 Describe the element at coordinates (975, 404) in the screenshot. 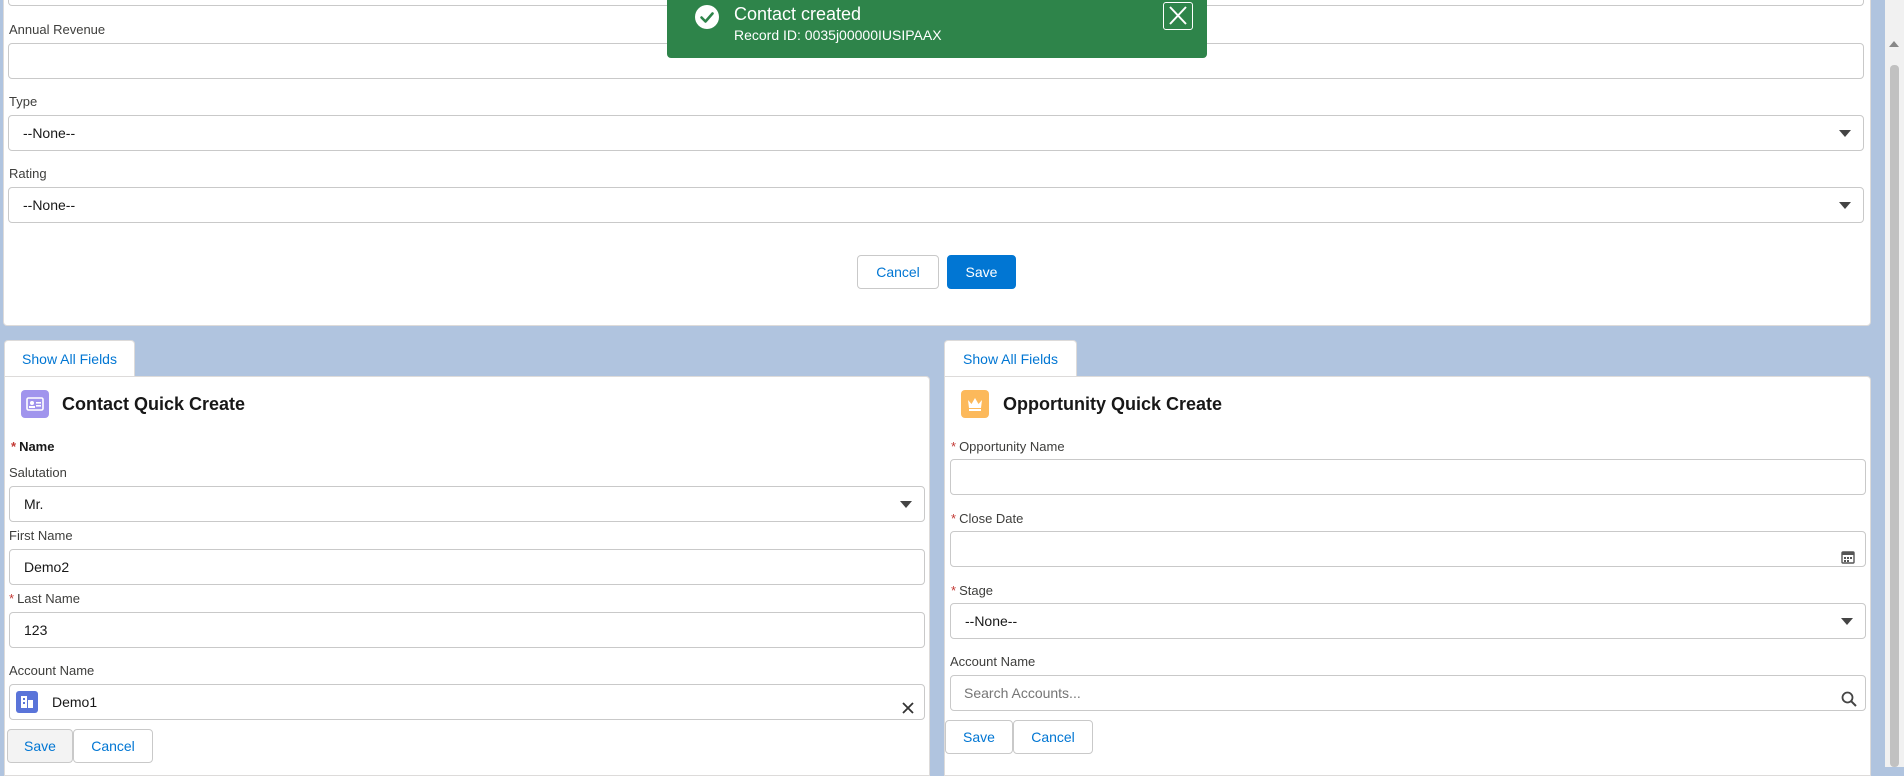

I see `opportunity-crown-icon` at that location.